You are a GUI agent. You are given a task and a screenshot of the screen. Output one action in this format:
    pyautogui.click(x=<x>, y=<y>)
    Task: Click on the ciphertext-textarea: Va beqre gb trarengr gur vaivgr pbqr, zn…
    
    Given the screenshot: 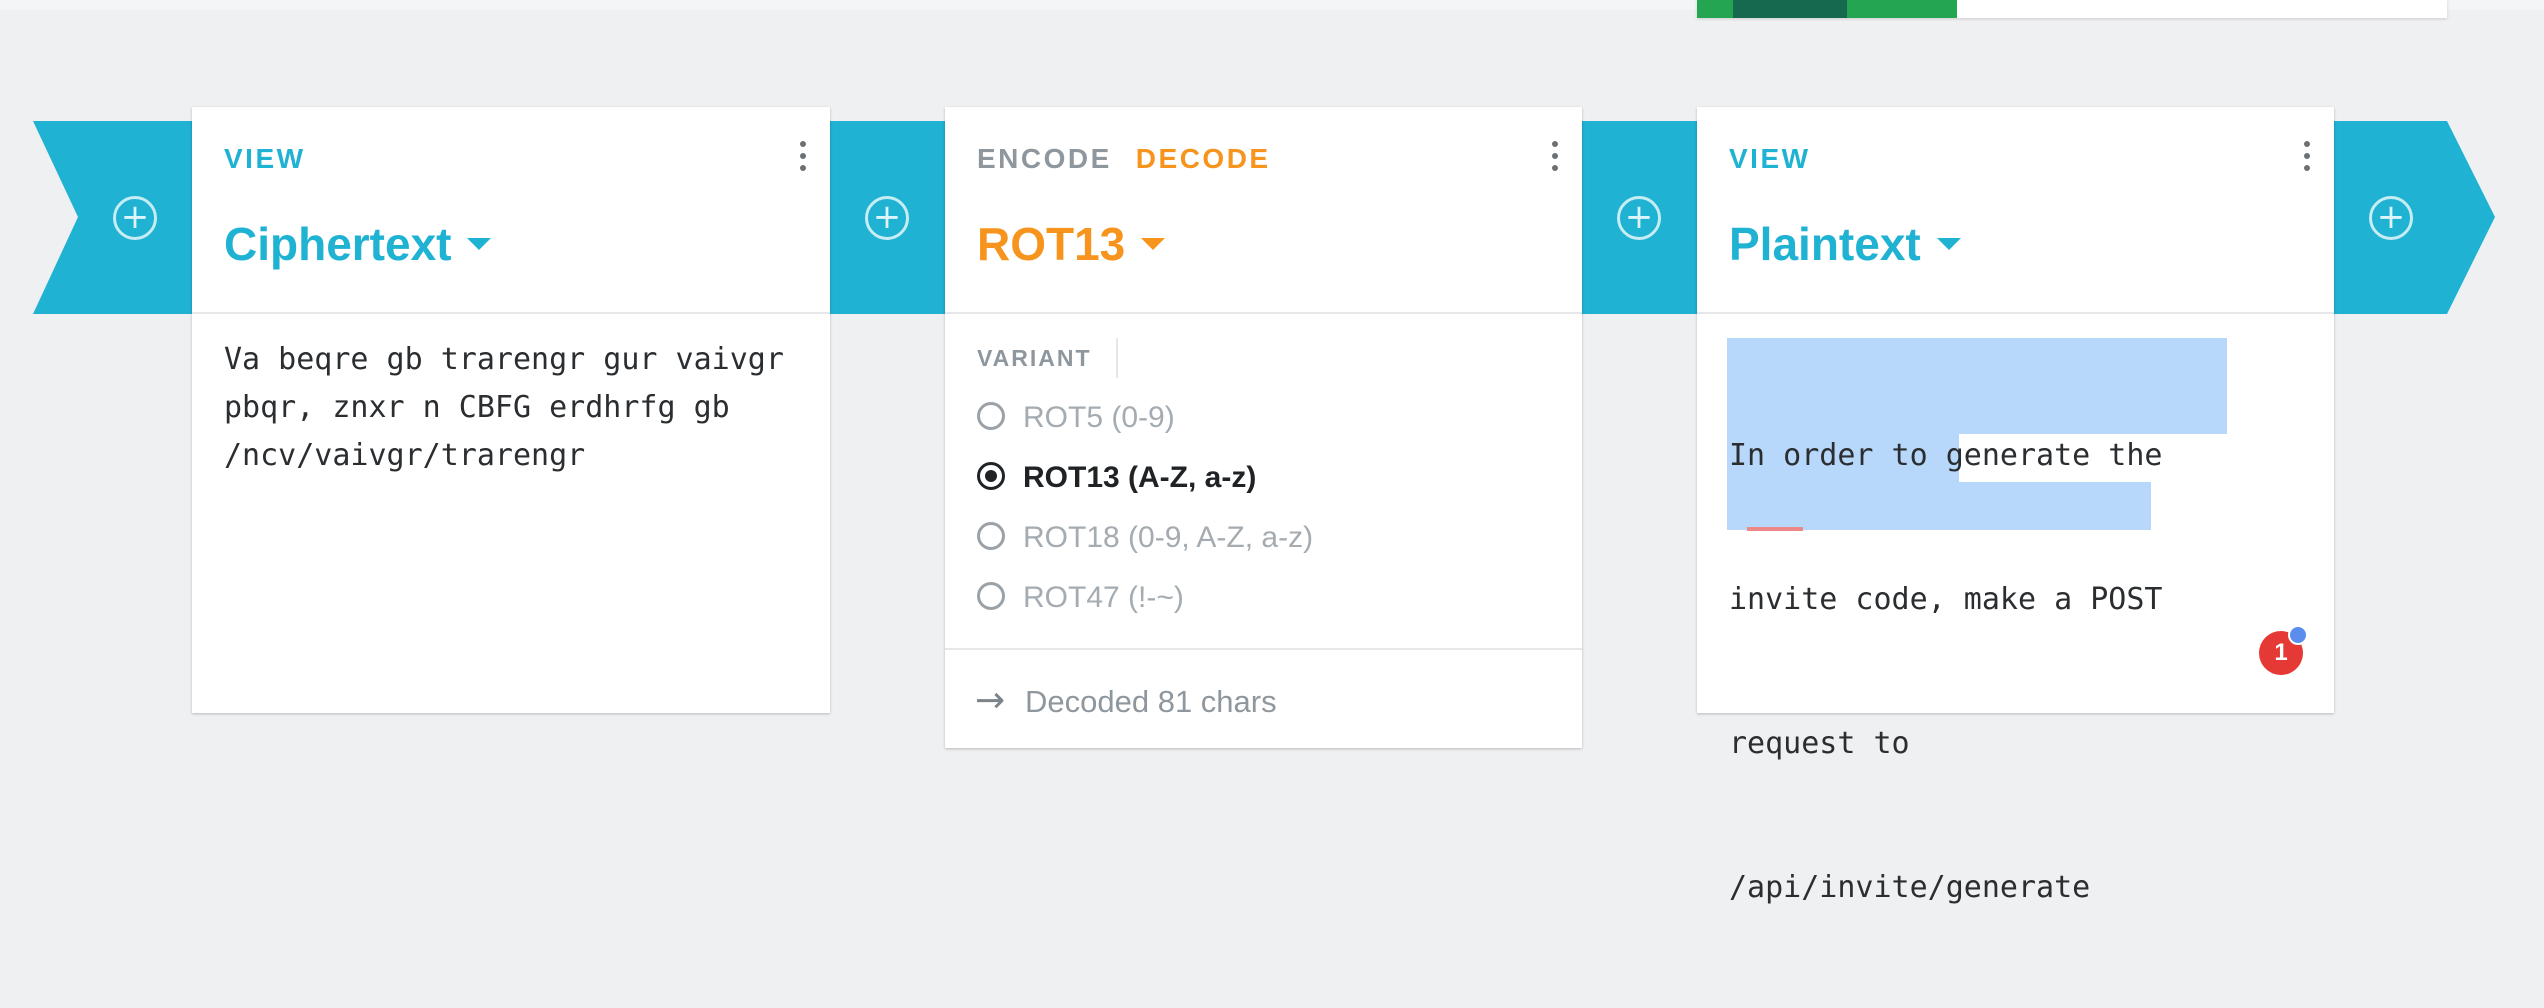 What is the action you would take?
    pyautogui.click(x=513, y=408)
    